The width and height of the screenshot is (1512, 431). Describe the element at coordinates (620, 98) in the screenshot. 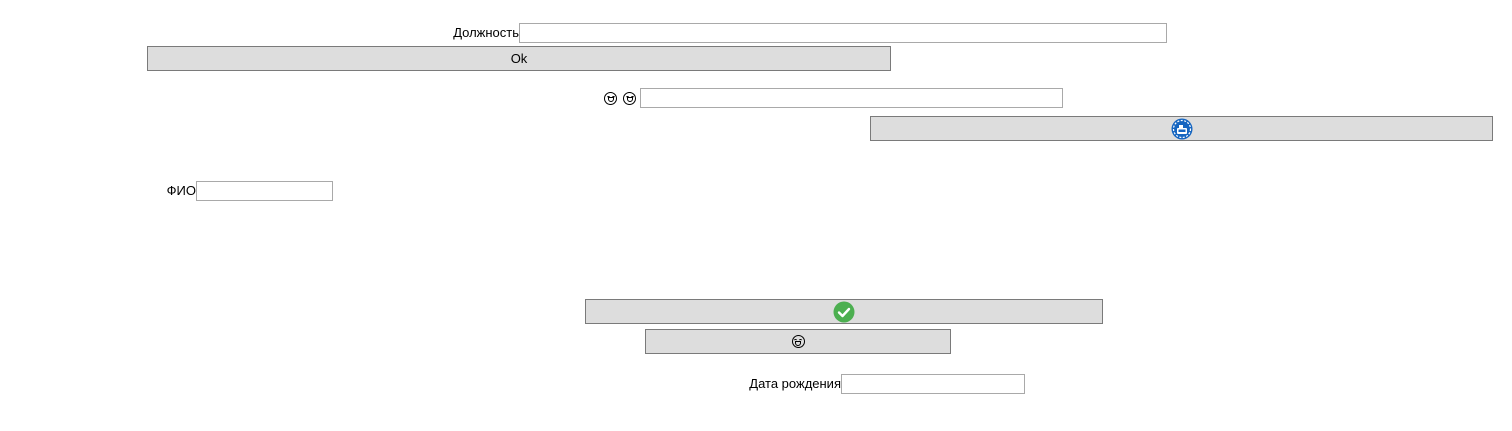

I see `emoji-pair` at that location.